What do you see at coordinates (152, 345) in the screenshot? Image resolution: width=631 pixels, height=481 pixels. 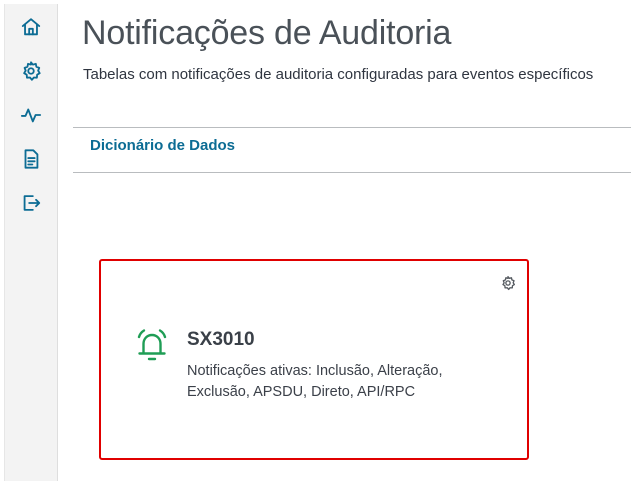 I see `bell-icon` at bounding box center [152, 345].